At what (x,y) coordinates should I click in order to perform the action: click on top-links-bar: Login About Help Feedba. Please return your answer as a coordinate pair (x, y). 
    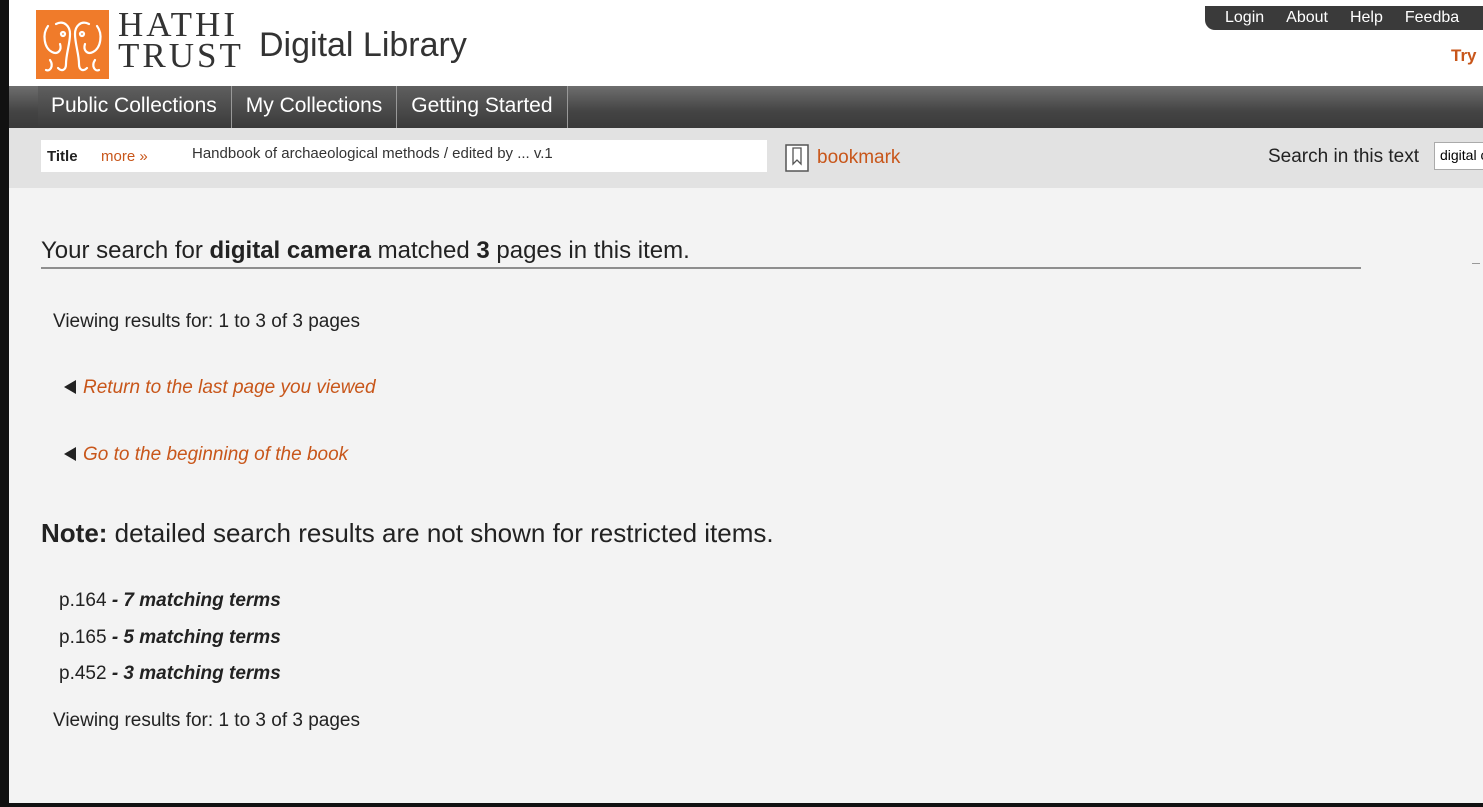
    Looking at the image, I should click on (1344, 18).